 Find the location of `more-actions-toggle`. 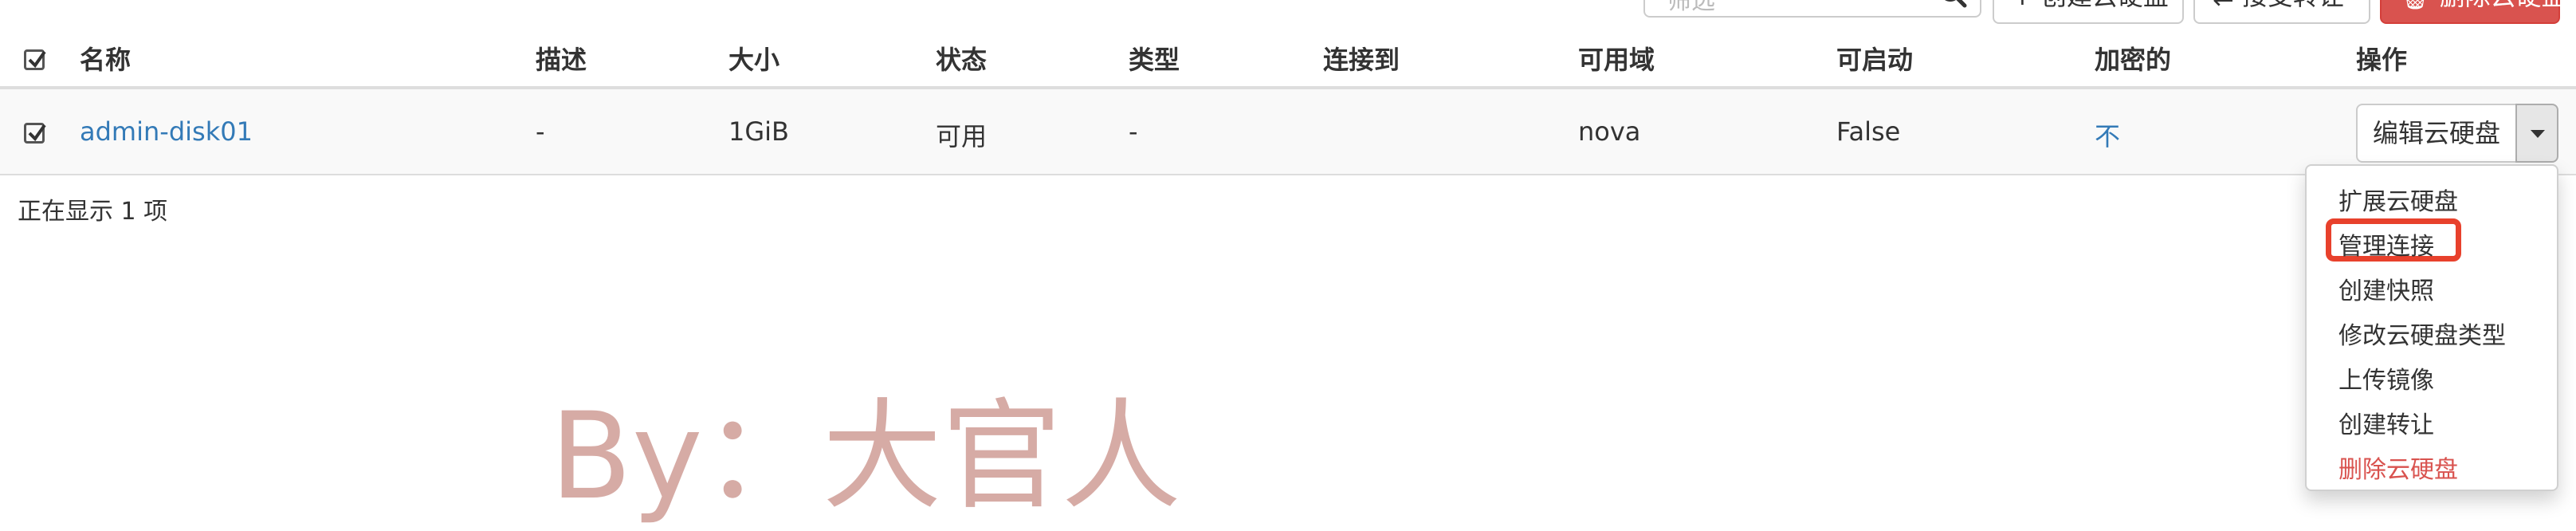

more-actions-toggle is located at coordinates (2536, 133).